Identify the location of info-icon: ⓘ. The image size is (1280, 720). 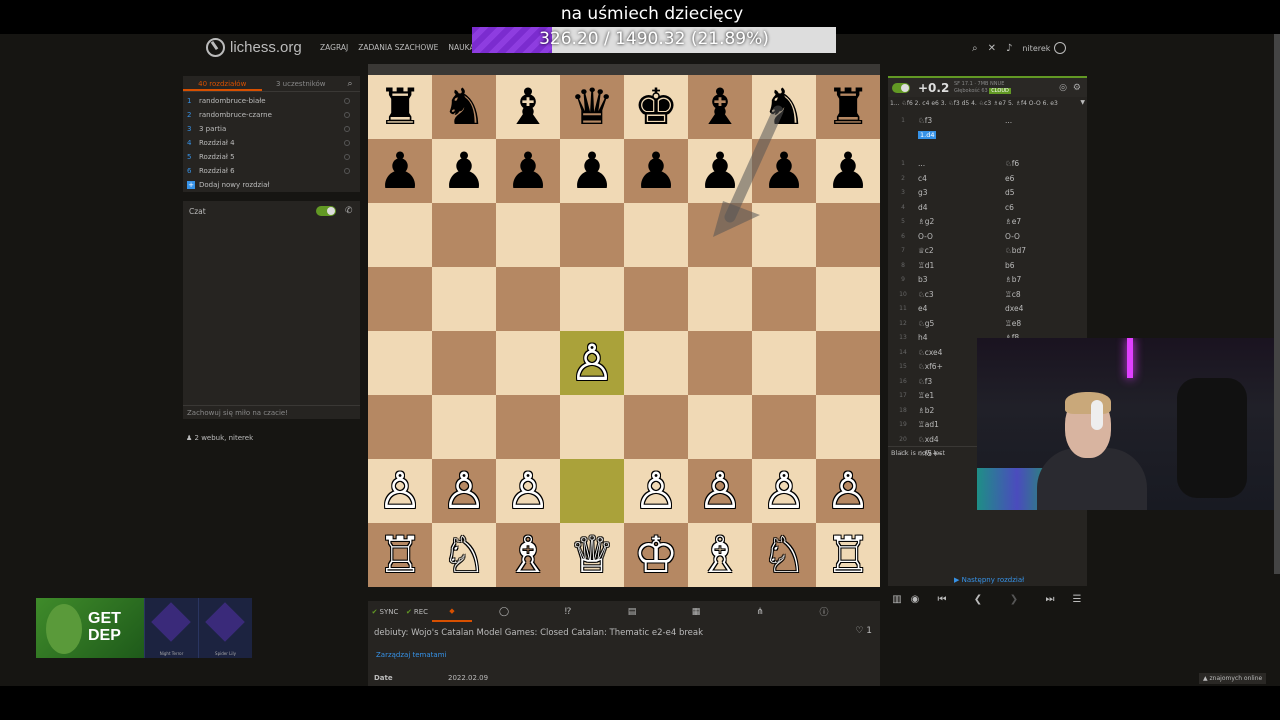
(824, 611).